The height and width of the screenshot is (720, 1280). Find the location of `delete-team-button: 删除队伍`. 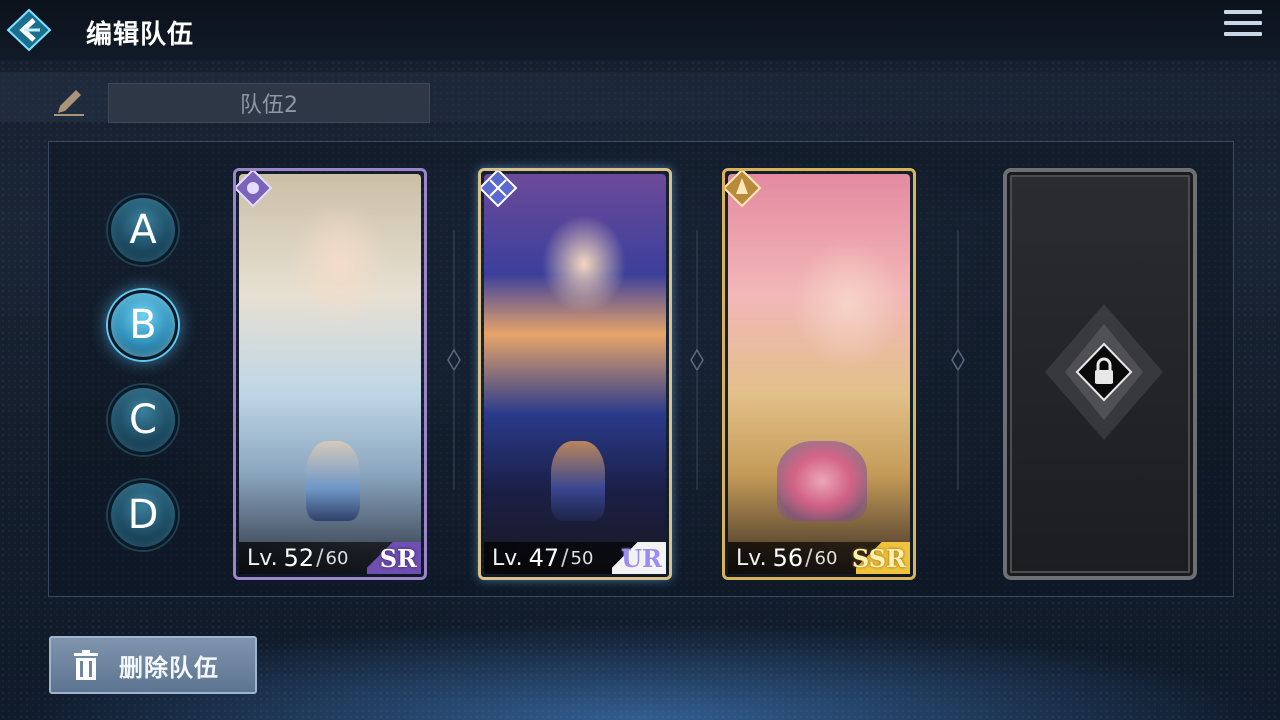

delete-team-button: 删除队伍 is located at coordinates (153, 665).